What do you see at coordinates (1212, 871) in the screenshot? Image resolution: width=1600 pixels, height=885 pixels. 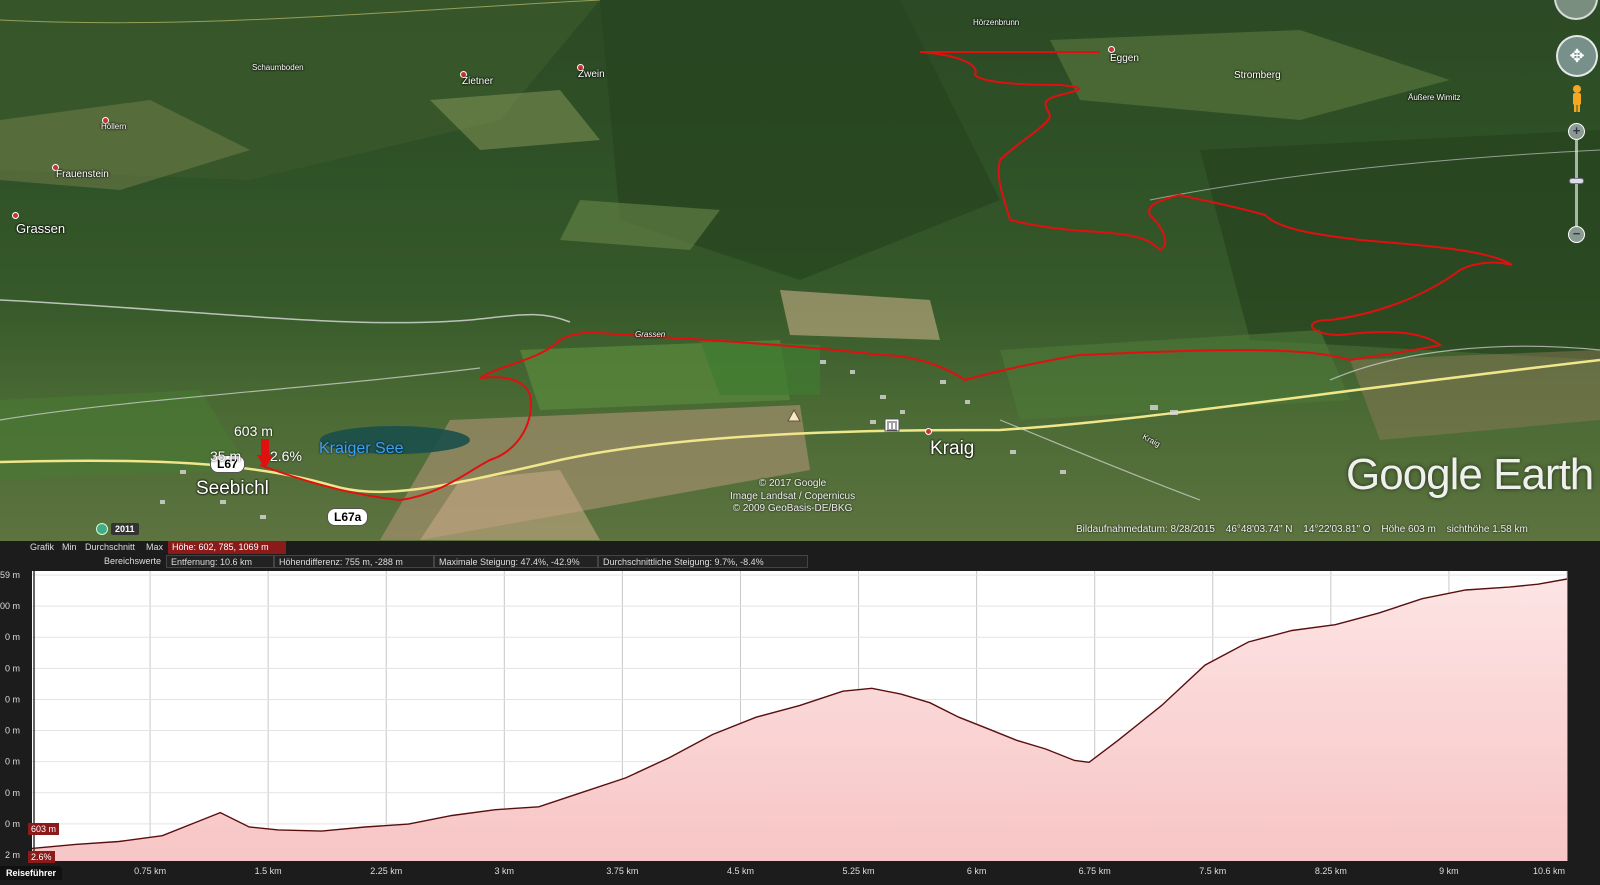 I see `x-tick-label: 7.5 km` at bounding box center [1212, 871].